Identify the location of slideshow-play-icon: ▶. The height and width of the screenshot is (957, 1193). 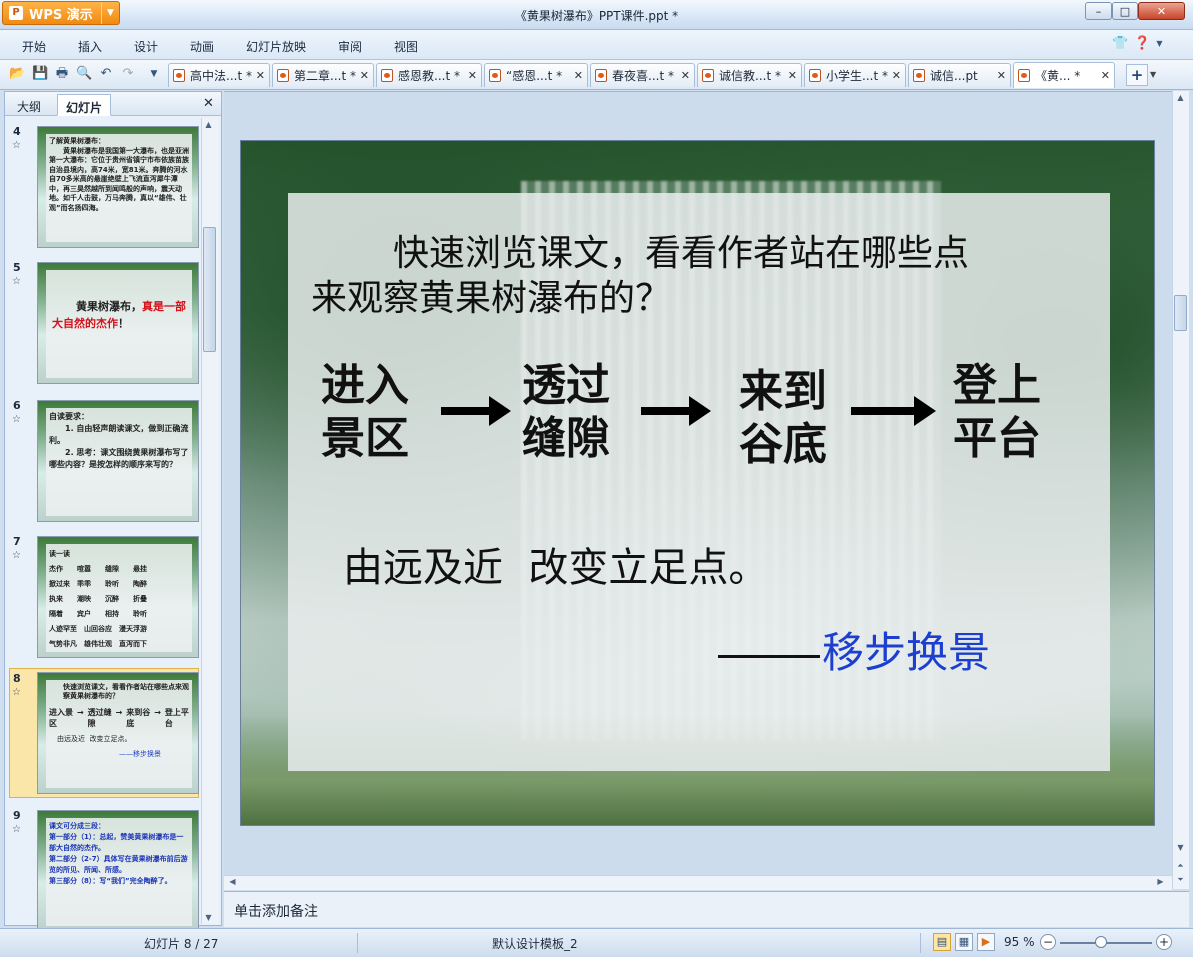
(986, 942).